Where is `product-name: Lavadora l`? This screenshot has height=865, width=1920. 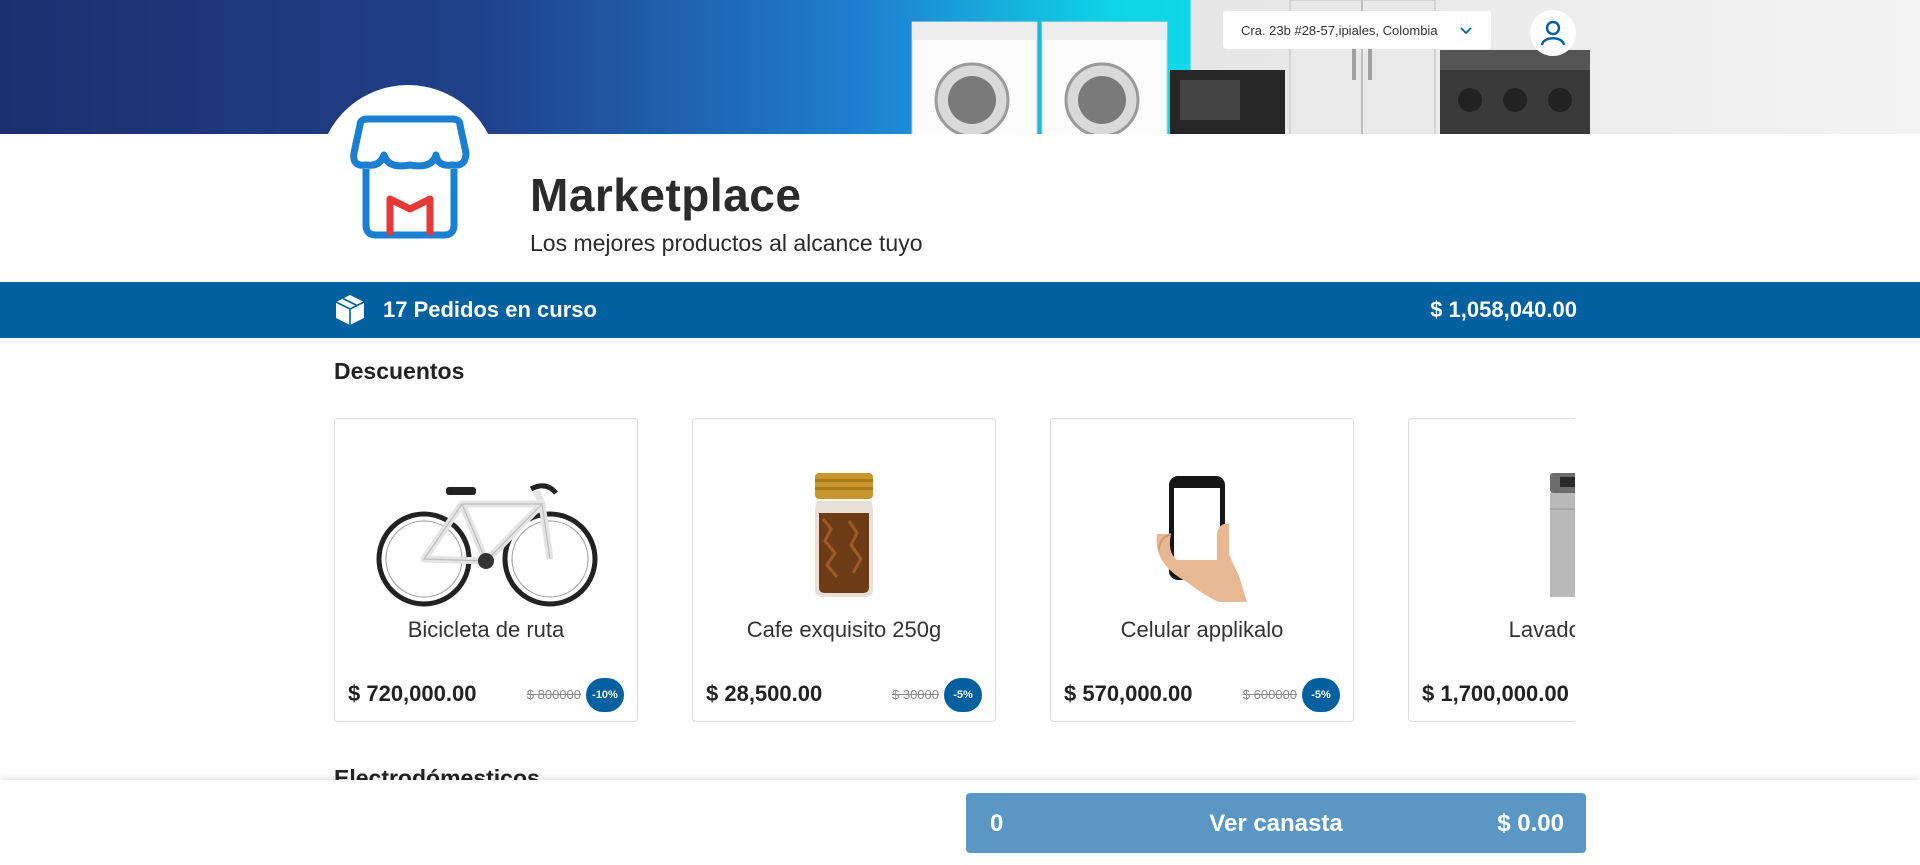 product-name: Lavadora l is located at coordinates (1541, 629).